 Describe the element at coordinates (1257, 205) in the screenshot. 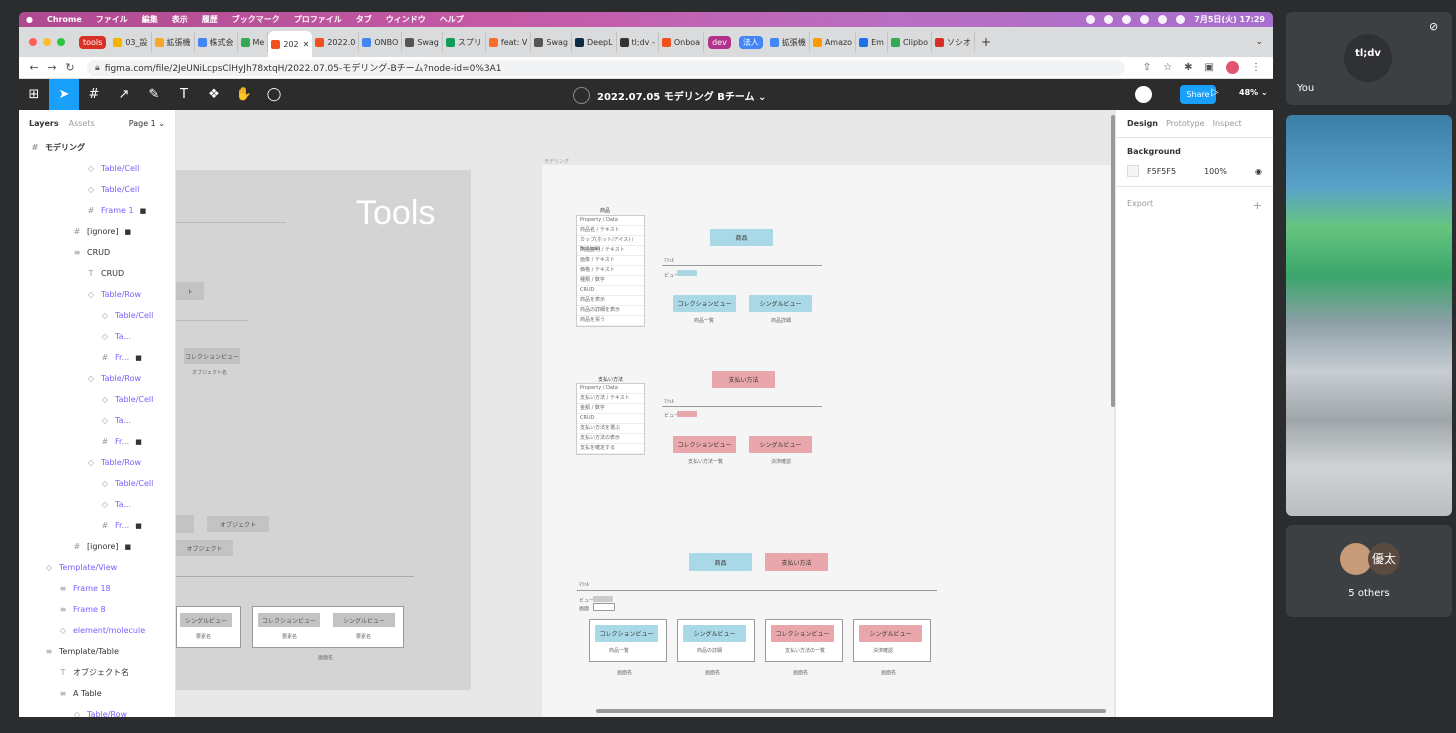

I see `add-export-icon: +` at that location.